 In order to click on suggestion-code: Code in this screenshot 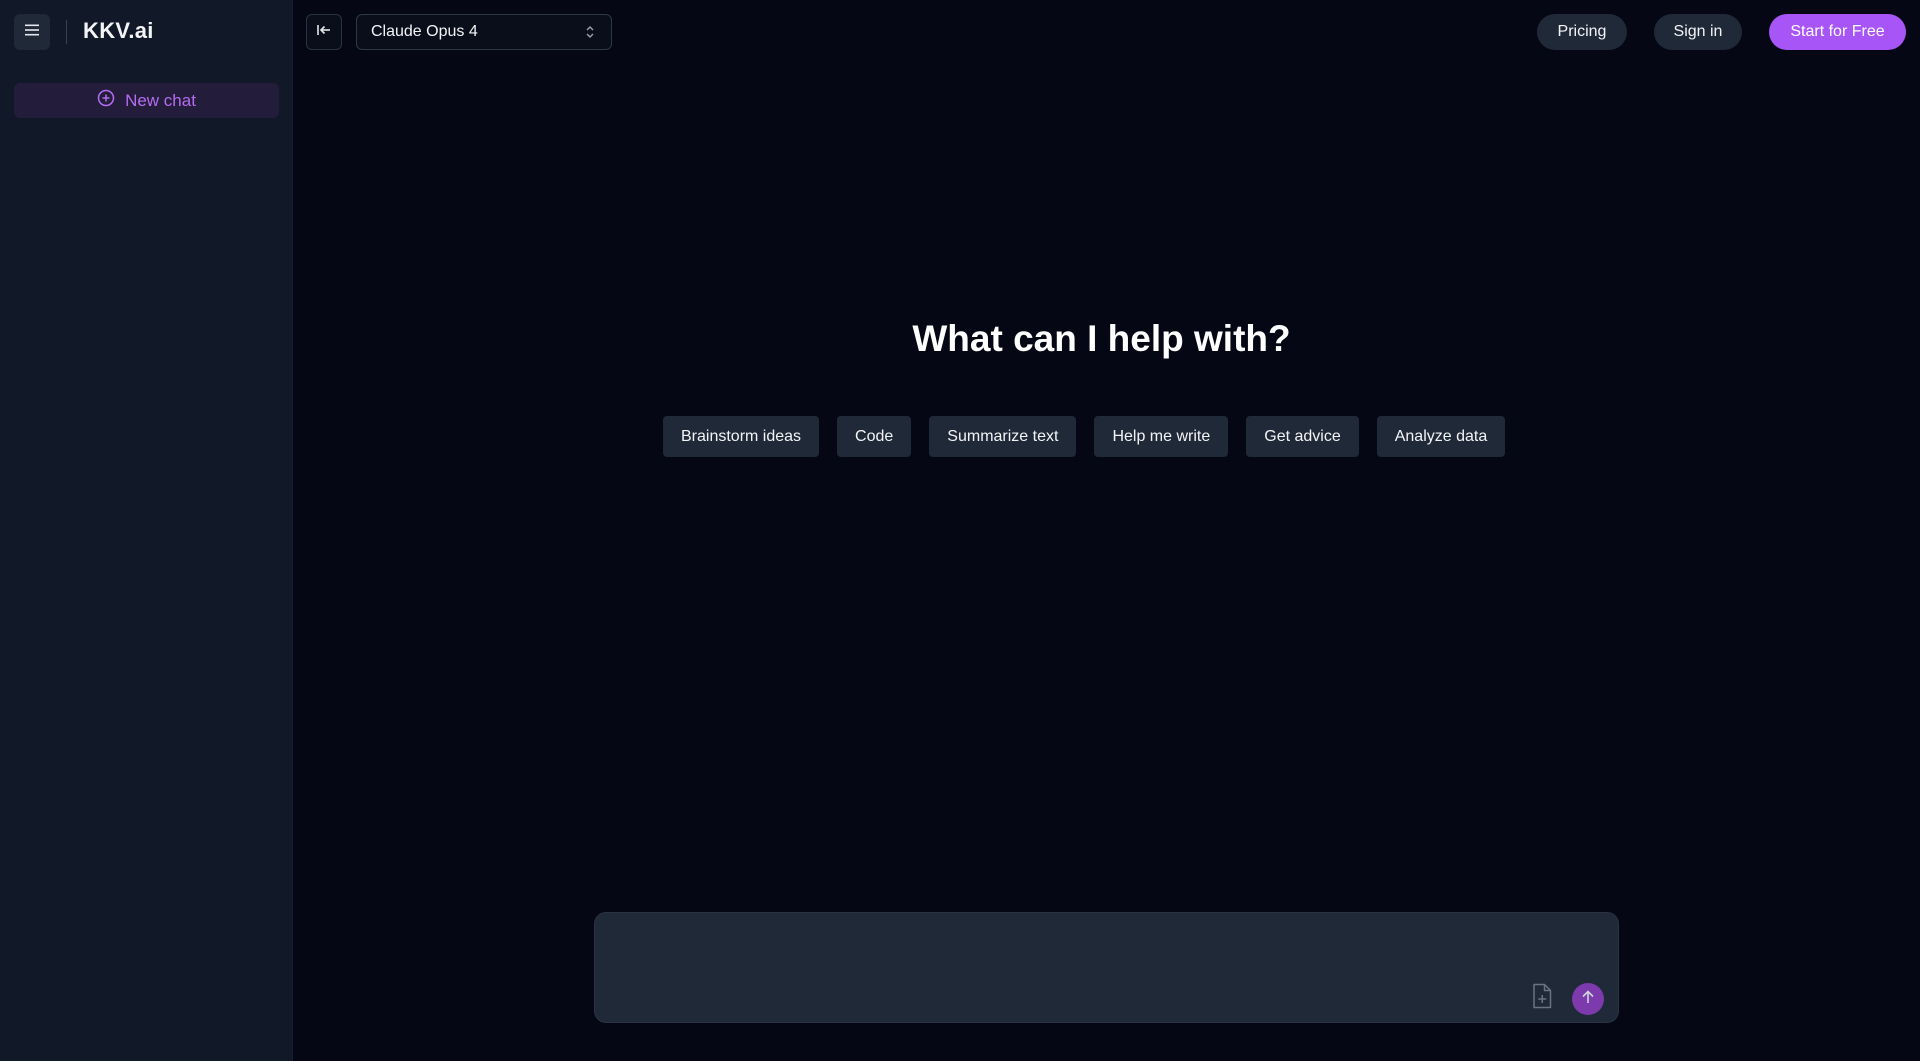, I will do `click(874, 436)`.